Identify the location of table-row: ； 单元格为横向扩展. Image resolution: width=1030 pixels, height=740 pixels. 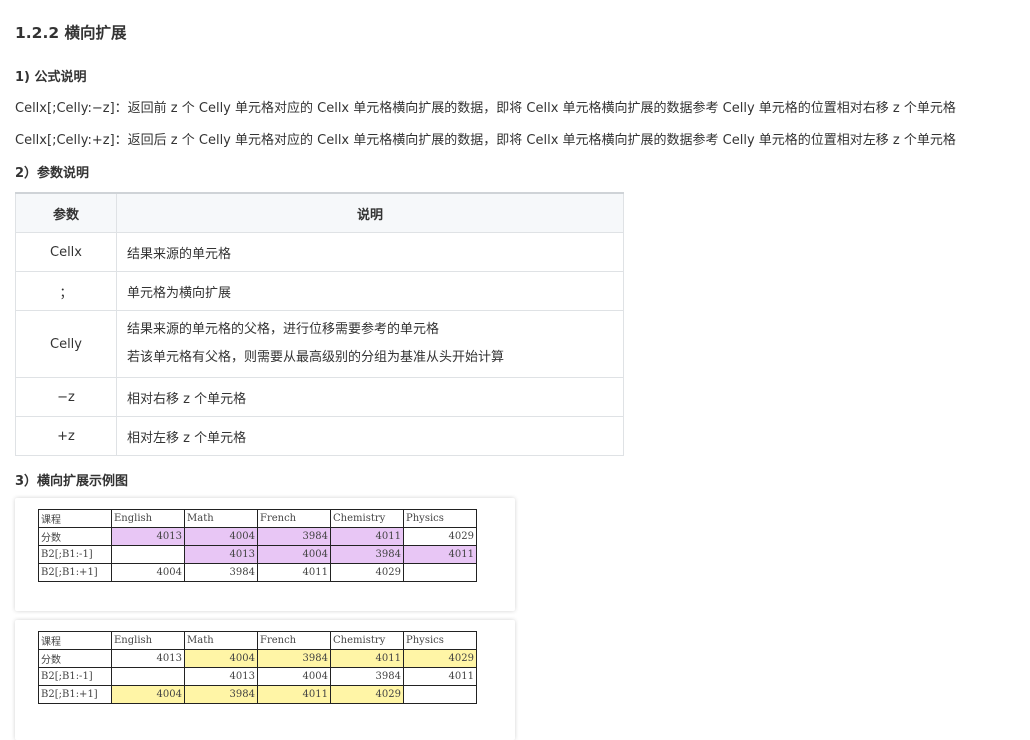
(319, 291).